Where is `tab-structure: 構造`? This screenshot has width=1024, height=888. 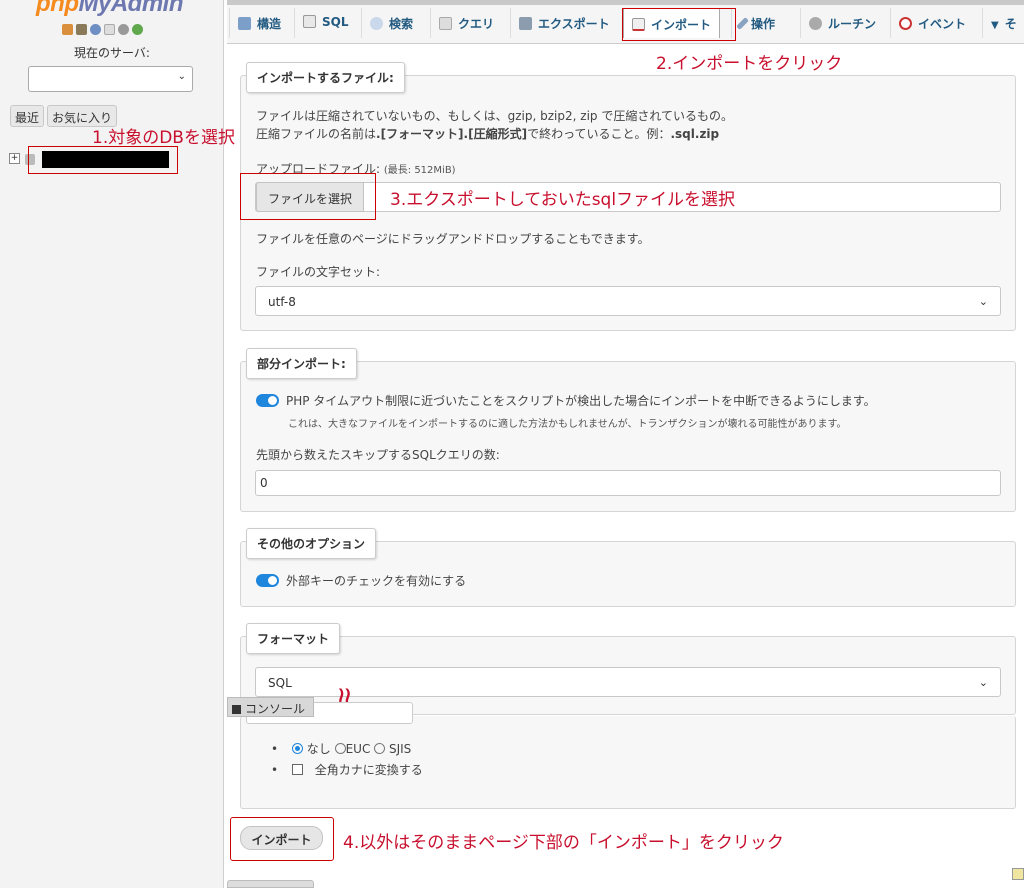
tab-structure: 構造 is located at coordinates (259, 23).